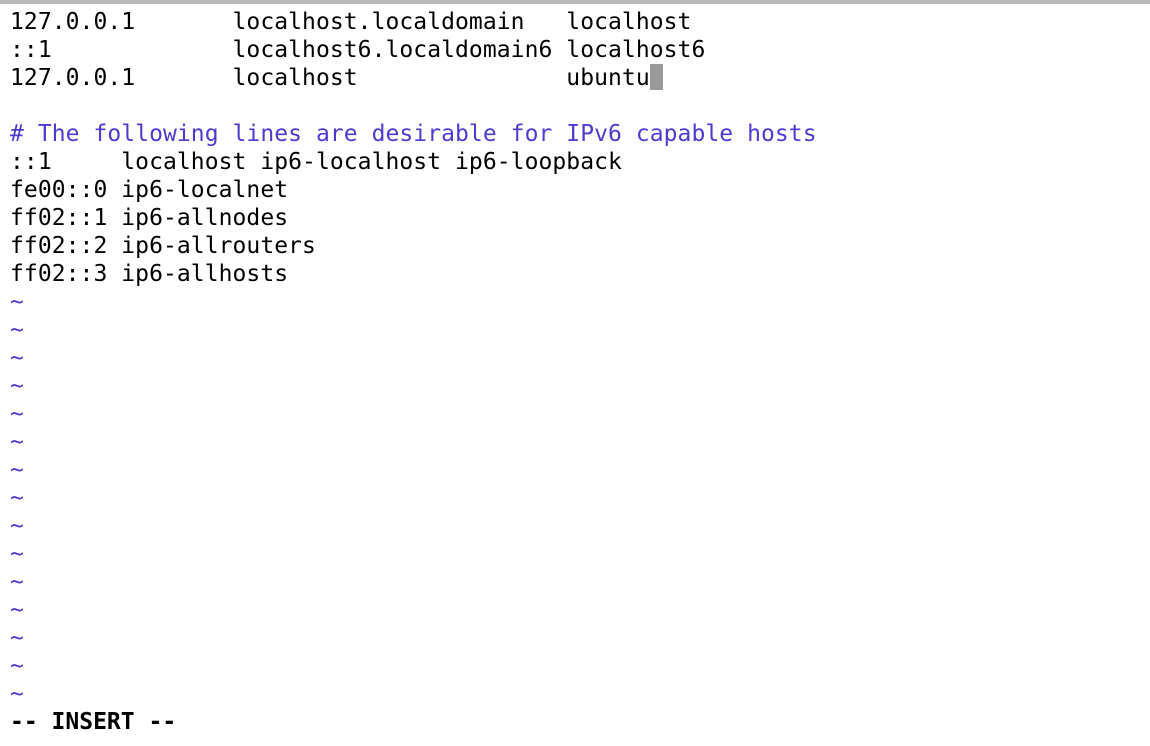 The width and height of the screenshot is (1150, 746). Describe the element at coordinates (575, 2) in the screenshot. I see `window-top-border` at that location.